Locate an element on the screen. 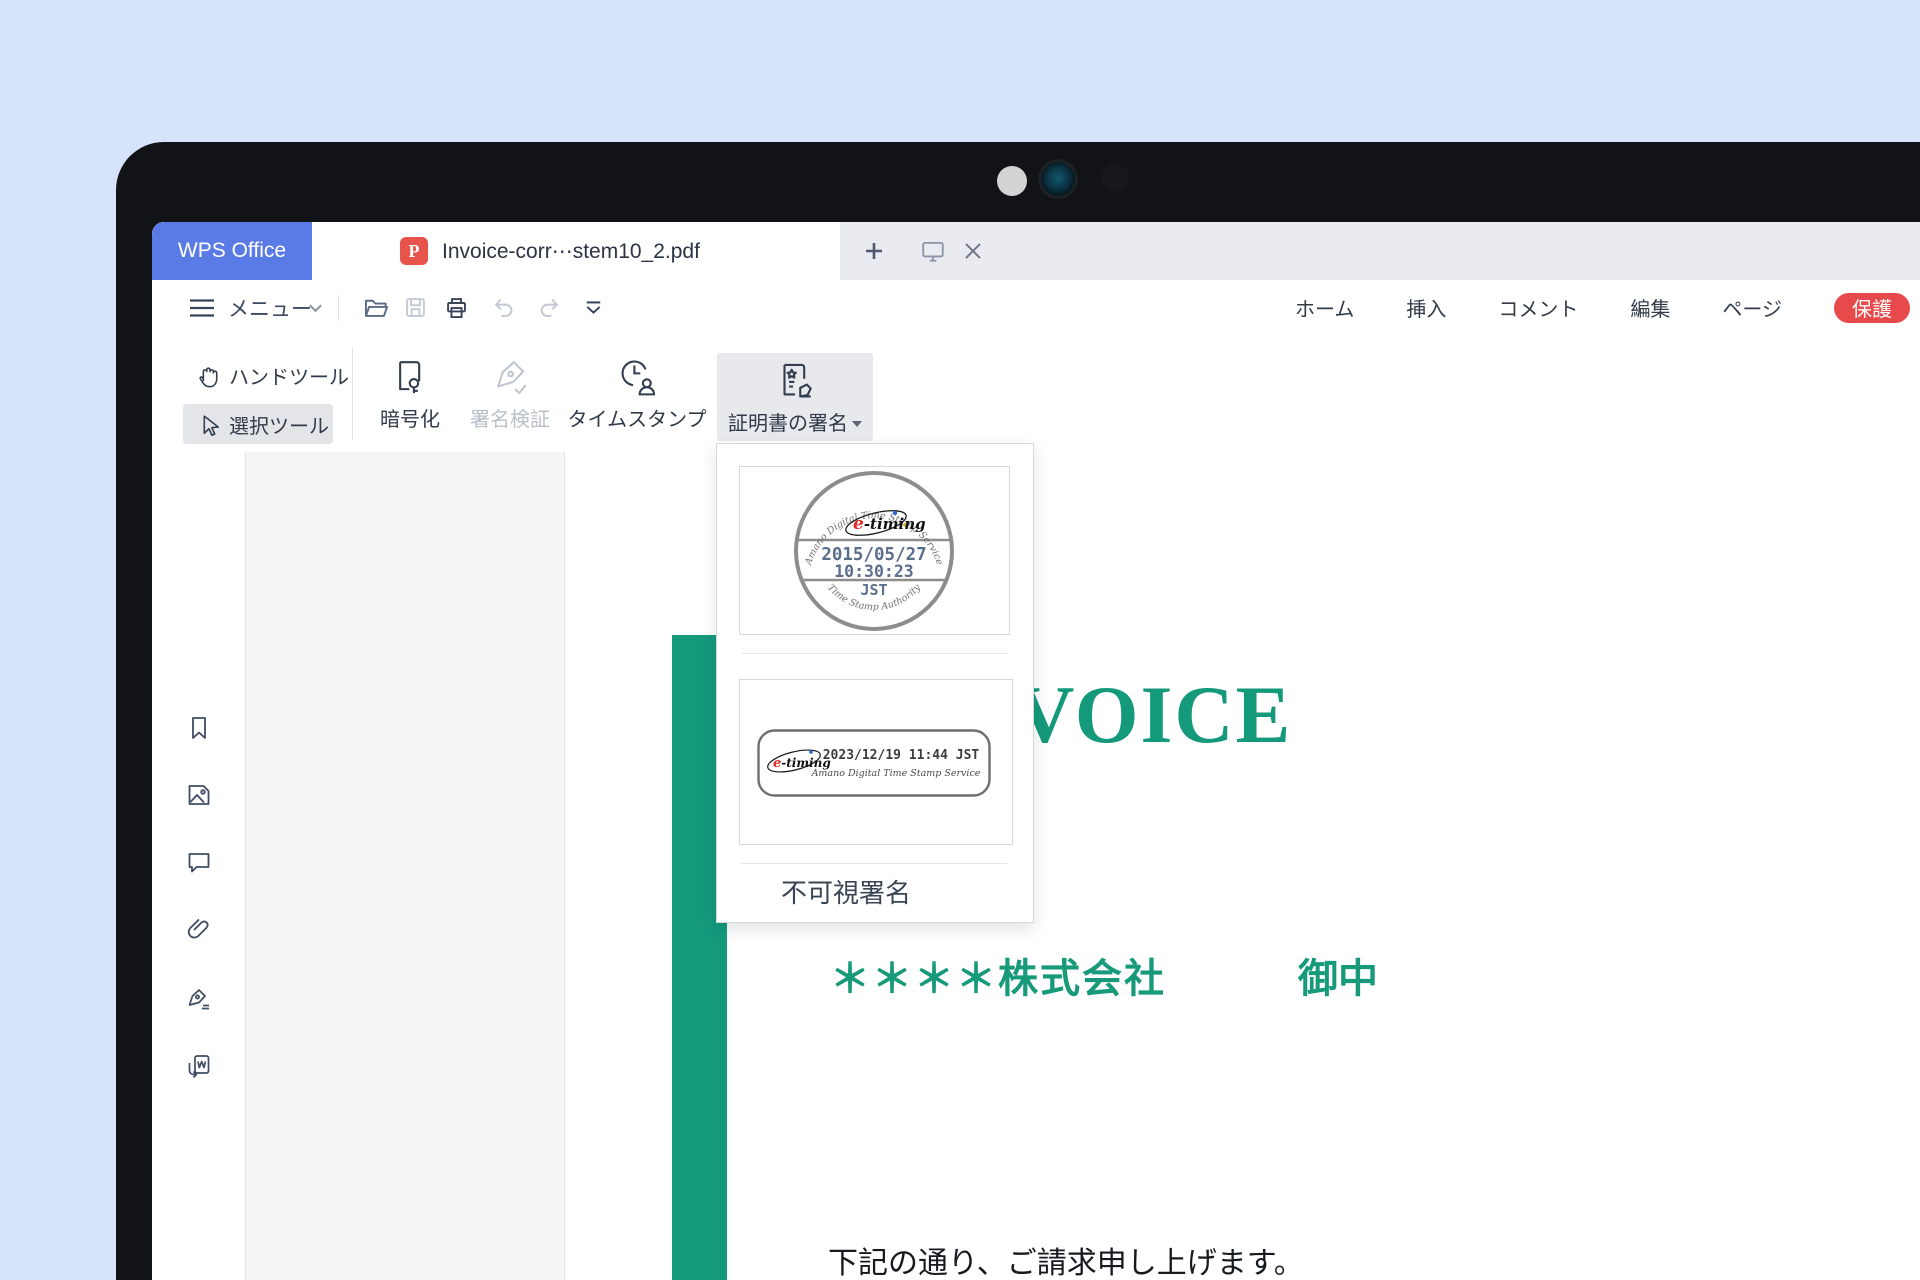 This screenshot has height=1280, width=1920. comments-icon is located at coordinates (199, 862).